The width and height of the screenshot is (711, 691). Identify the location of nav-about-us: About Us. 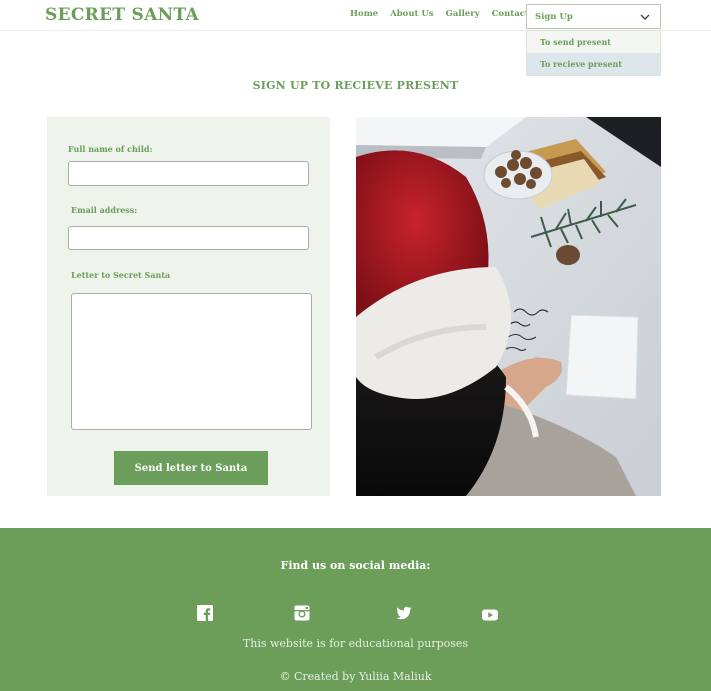
(411, 14).